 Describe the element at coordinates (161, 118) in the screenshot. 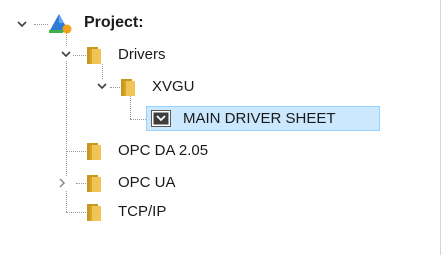

I see `sheet-icon` at that location.